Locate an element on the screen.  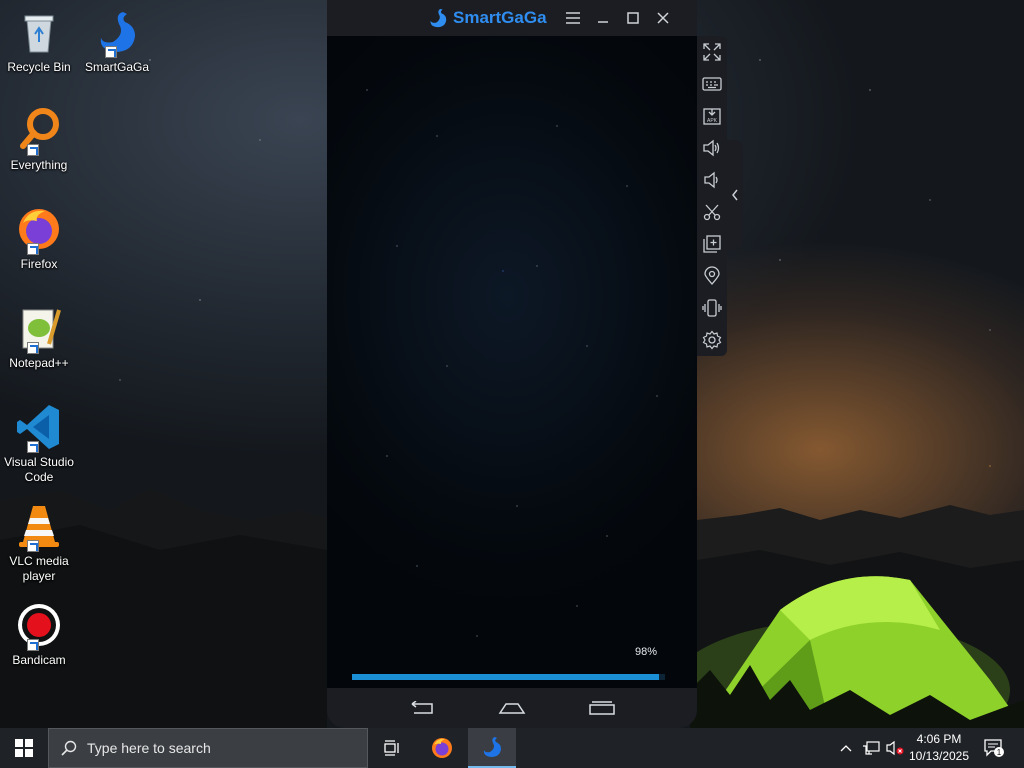
recycle-bin-icon is located at coordinates (39, 34).